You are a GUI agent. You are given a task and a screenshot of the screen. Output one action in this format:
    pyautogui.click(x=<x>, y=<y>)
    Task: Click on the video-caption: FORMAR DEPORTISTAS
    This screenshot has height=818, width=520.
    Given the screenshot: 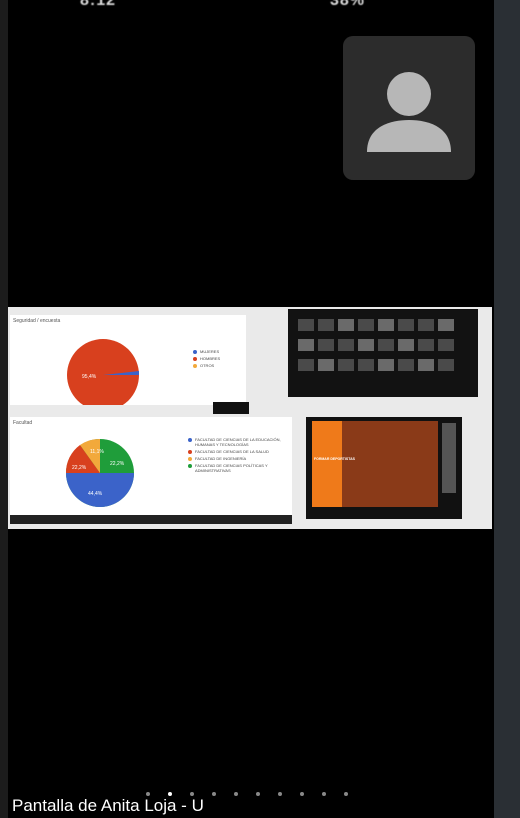 What is the action you would take?
    pyautogui.click(x=334, y=459)
    